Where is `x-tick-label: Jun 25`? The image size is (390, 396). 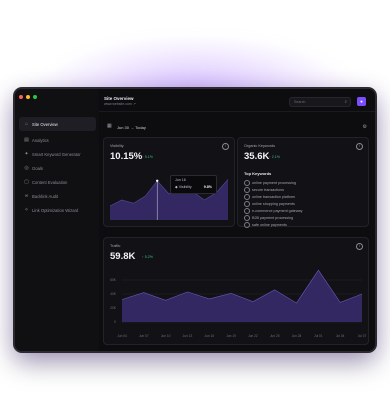
x-tick-label: Jun 25 is located at coordinates (275, 336).